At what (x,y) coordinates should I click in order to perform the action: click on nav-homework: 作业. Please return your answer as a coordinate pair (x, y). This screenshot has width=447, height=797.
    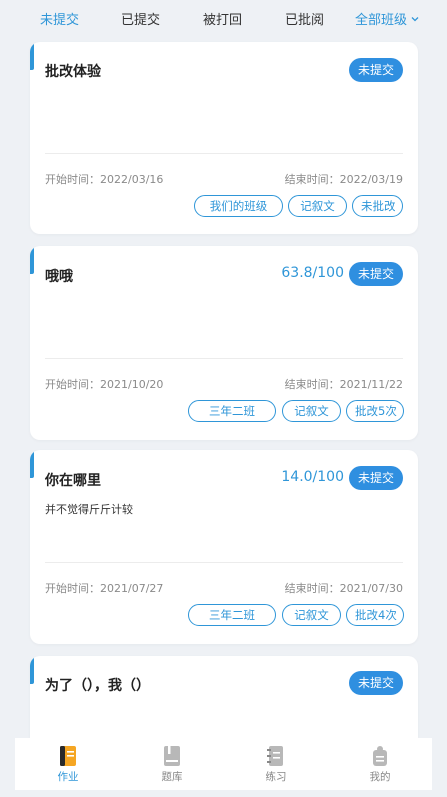
    Looking at the image, I should click on (68, 764).